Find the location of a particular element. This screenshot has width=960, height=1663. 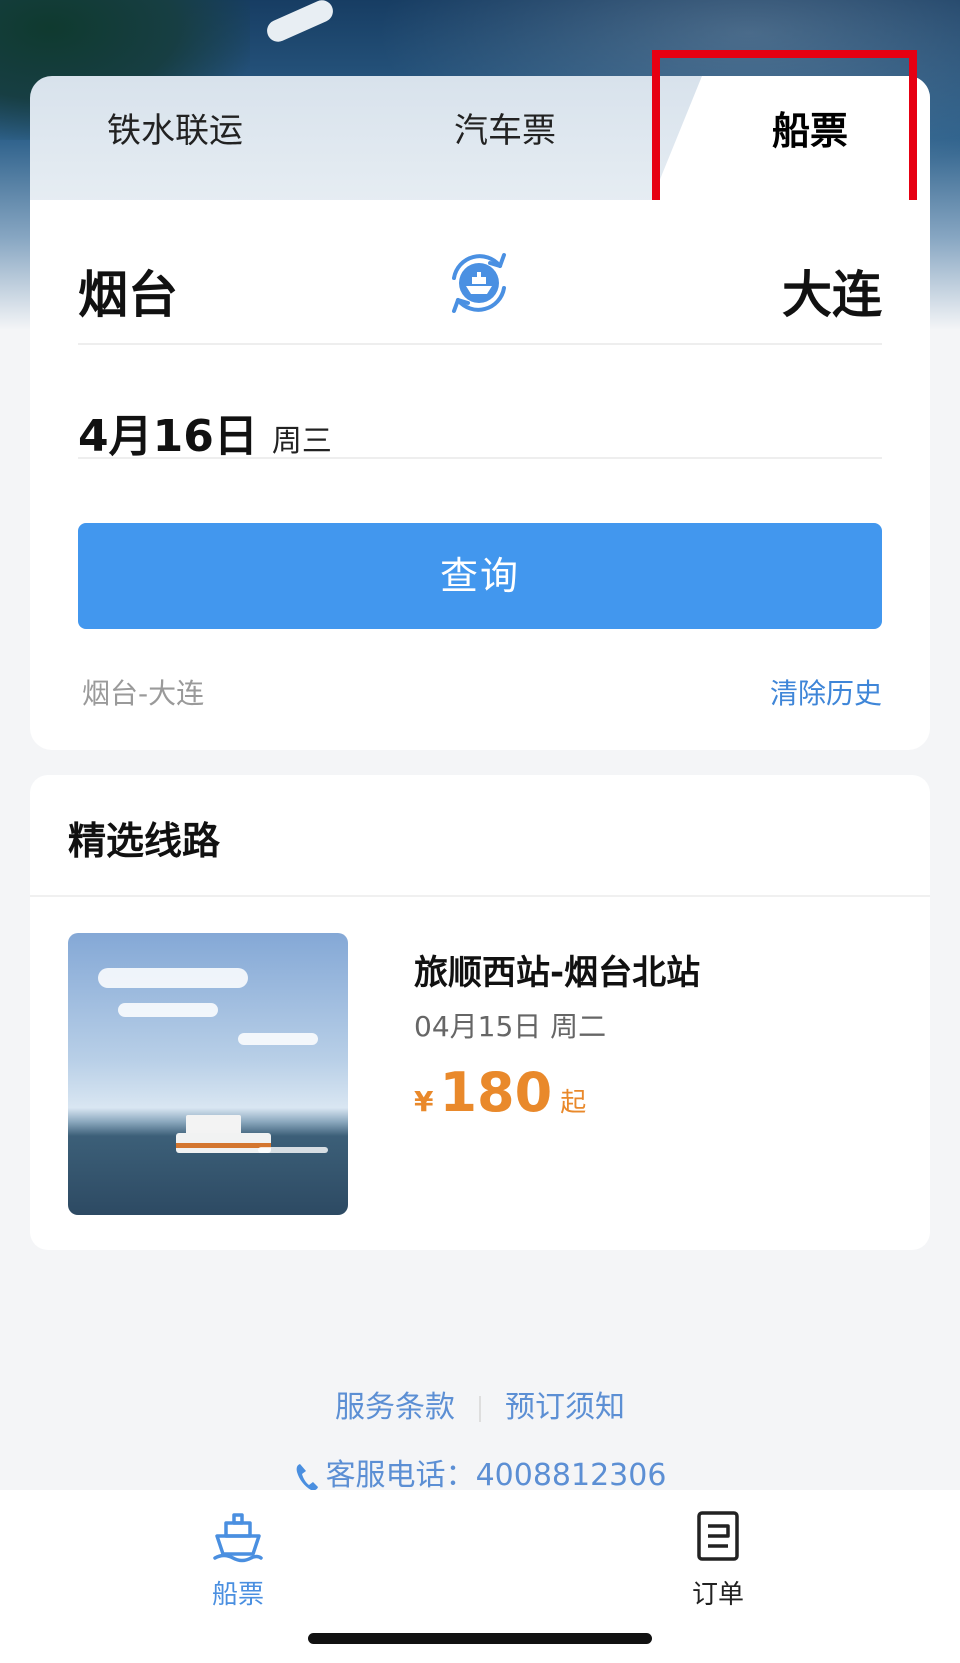

nav-orders: 订单 is located at coordinates (718, 1559).